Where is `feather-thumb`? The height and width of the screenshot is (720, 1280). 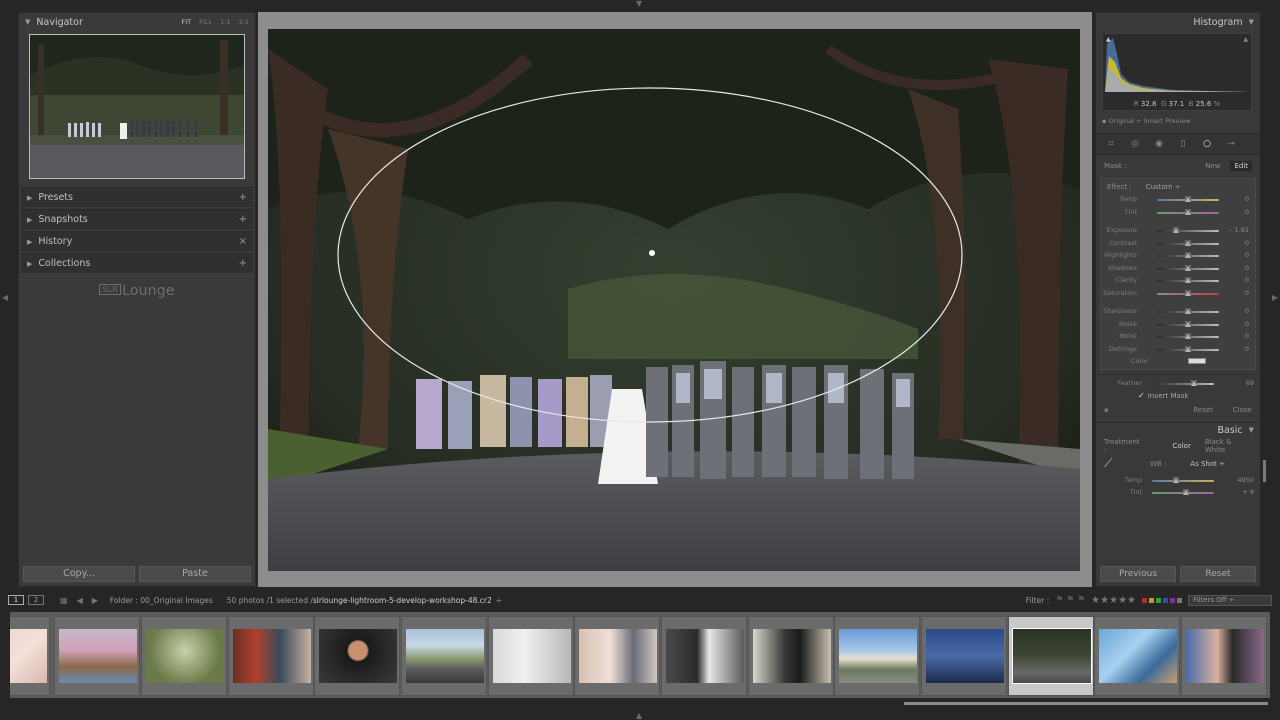 feather-thumb is located at coordinates (1194, 383).